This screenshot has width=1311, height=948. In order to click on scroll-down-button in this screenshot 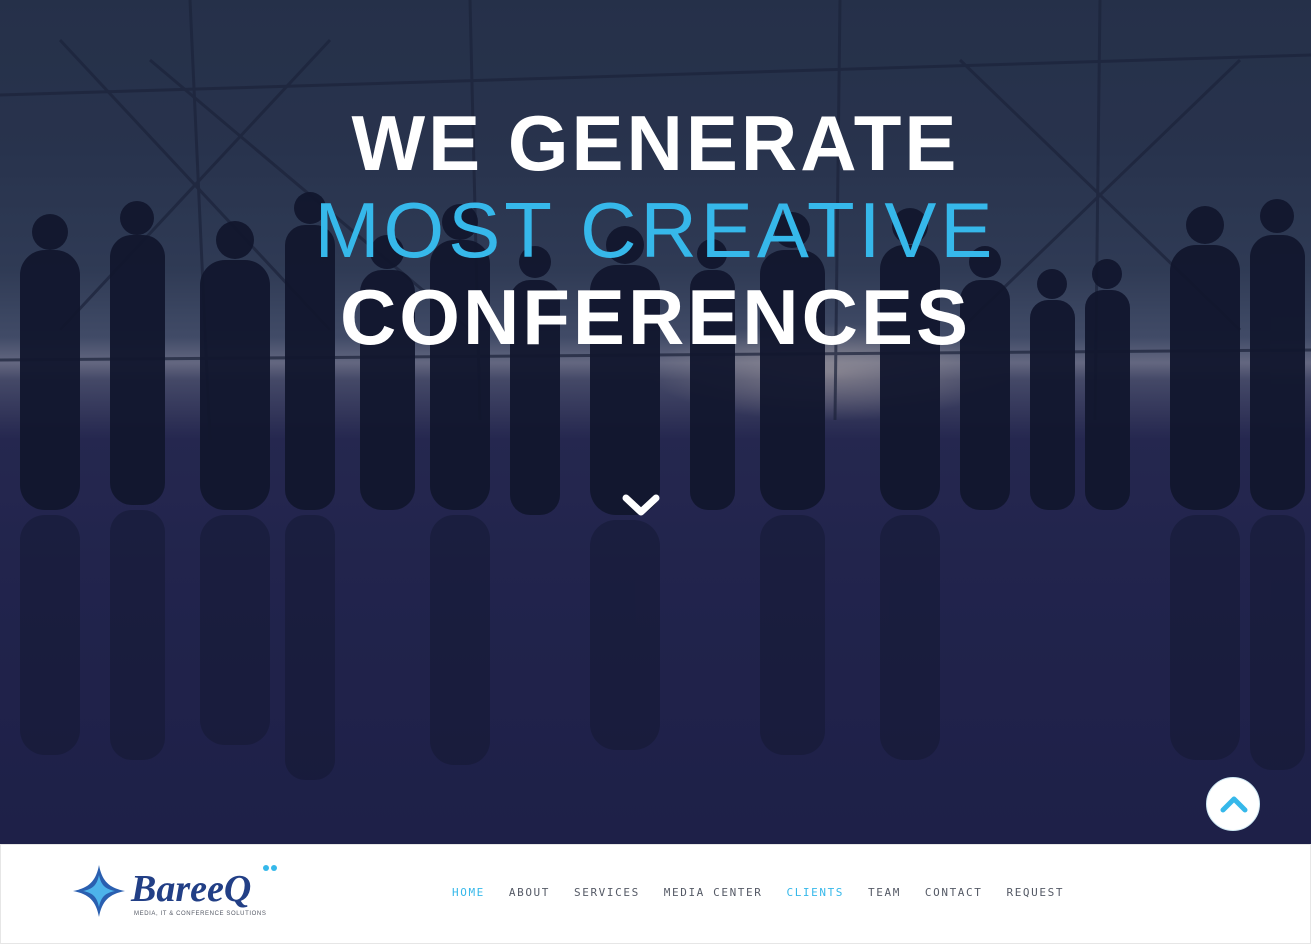, I will do `click(641, 507)`.